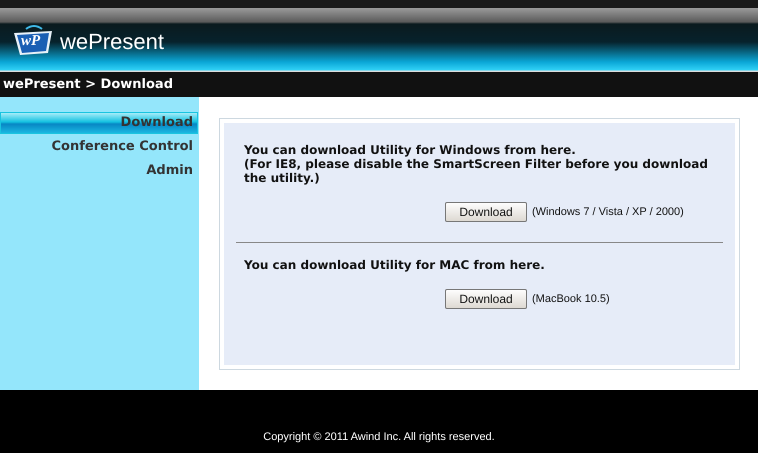 The width and height of the screenshot is (758, 453). I want to click on instruction-text: You can download Utility for MAC from here., so click(395, 265).